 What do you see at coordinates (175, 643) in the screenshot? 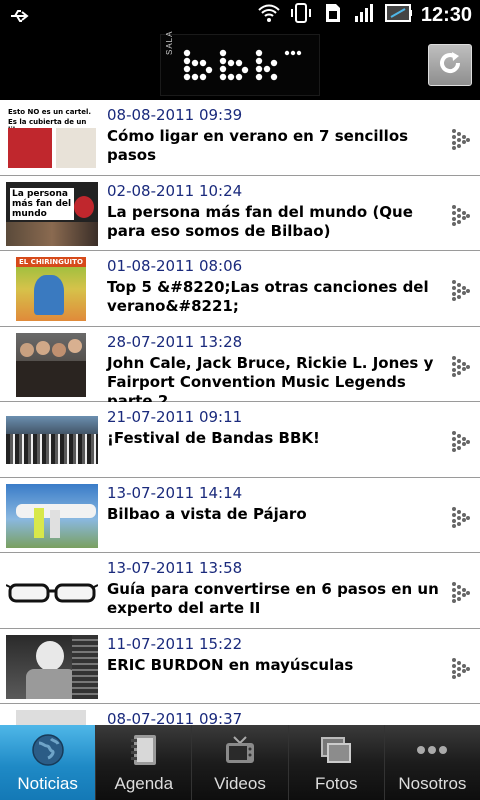
I see `news-date: 11-07-2011 15:22` at bounding box center [175, 643].